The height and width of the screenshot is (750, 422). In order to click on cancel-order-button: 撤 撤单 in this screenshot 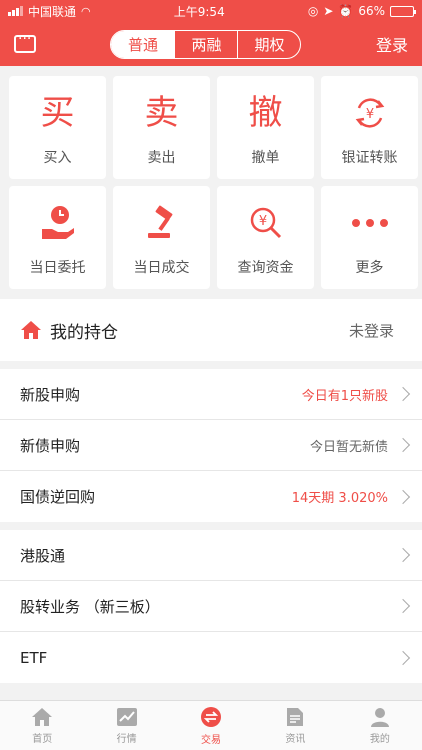, I will do `click(265, 127)`.